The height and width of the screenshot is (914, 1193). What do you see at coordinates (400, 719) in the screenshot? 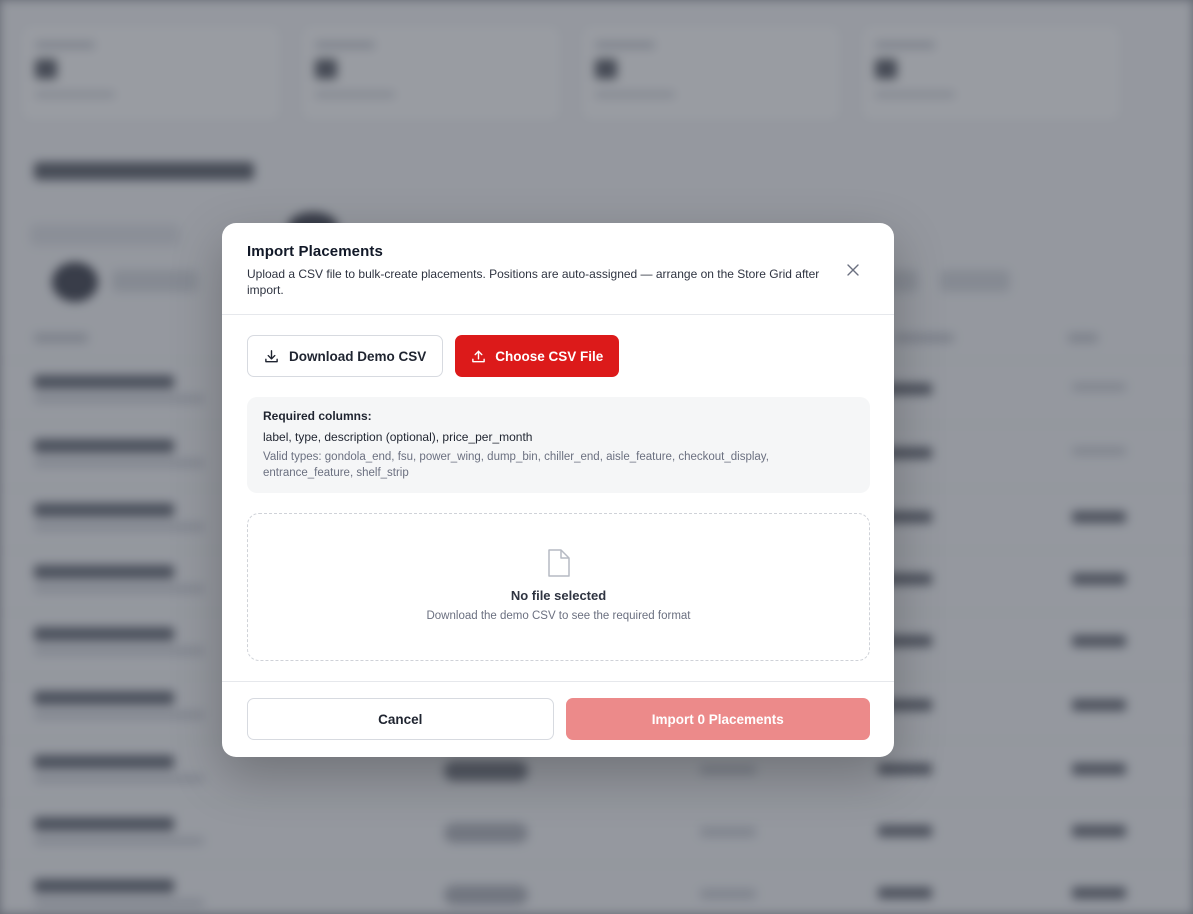
I see `cancel-button: Cancel` at bounding box center [400, 719].